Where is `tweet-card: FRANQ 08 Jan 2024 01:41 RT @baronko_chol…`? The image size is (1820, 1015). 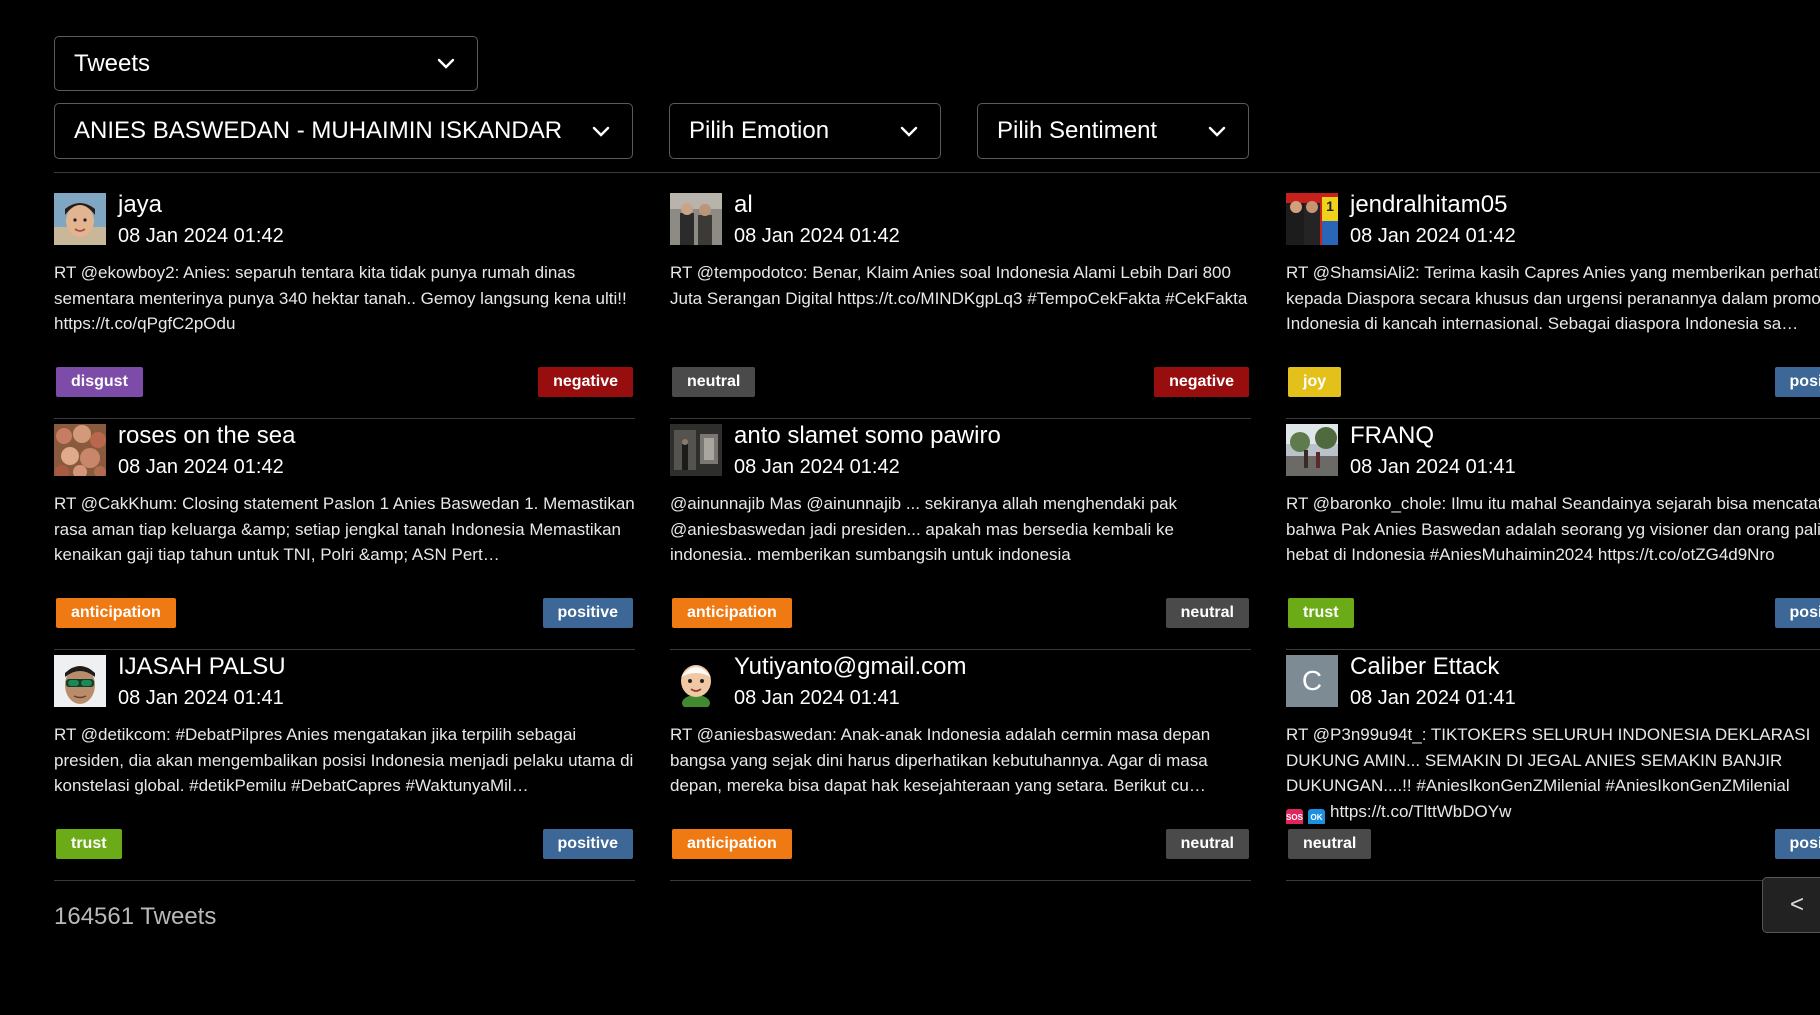 tweet-card: FRANQ 08 Jan 2024 01:41 RT @baronko_chol… is located at coordinates (1553, 534).